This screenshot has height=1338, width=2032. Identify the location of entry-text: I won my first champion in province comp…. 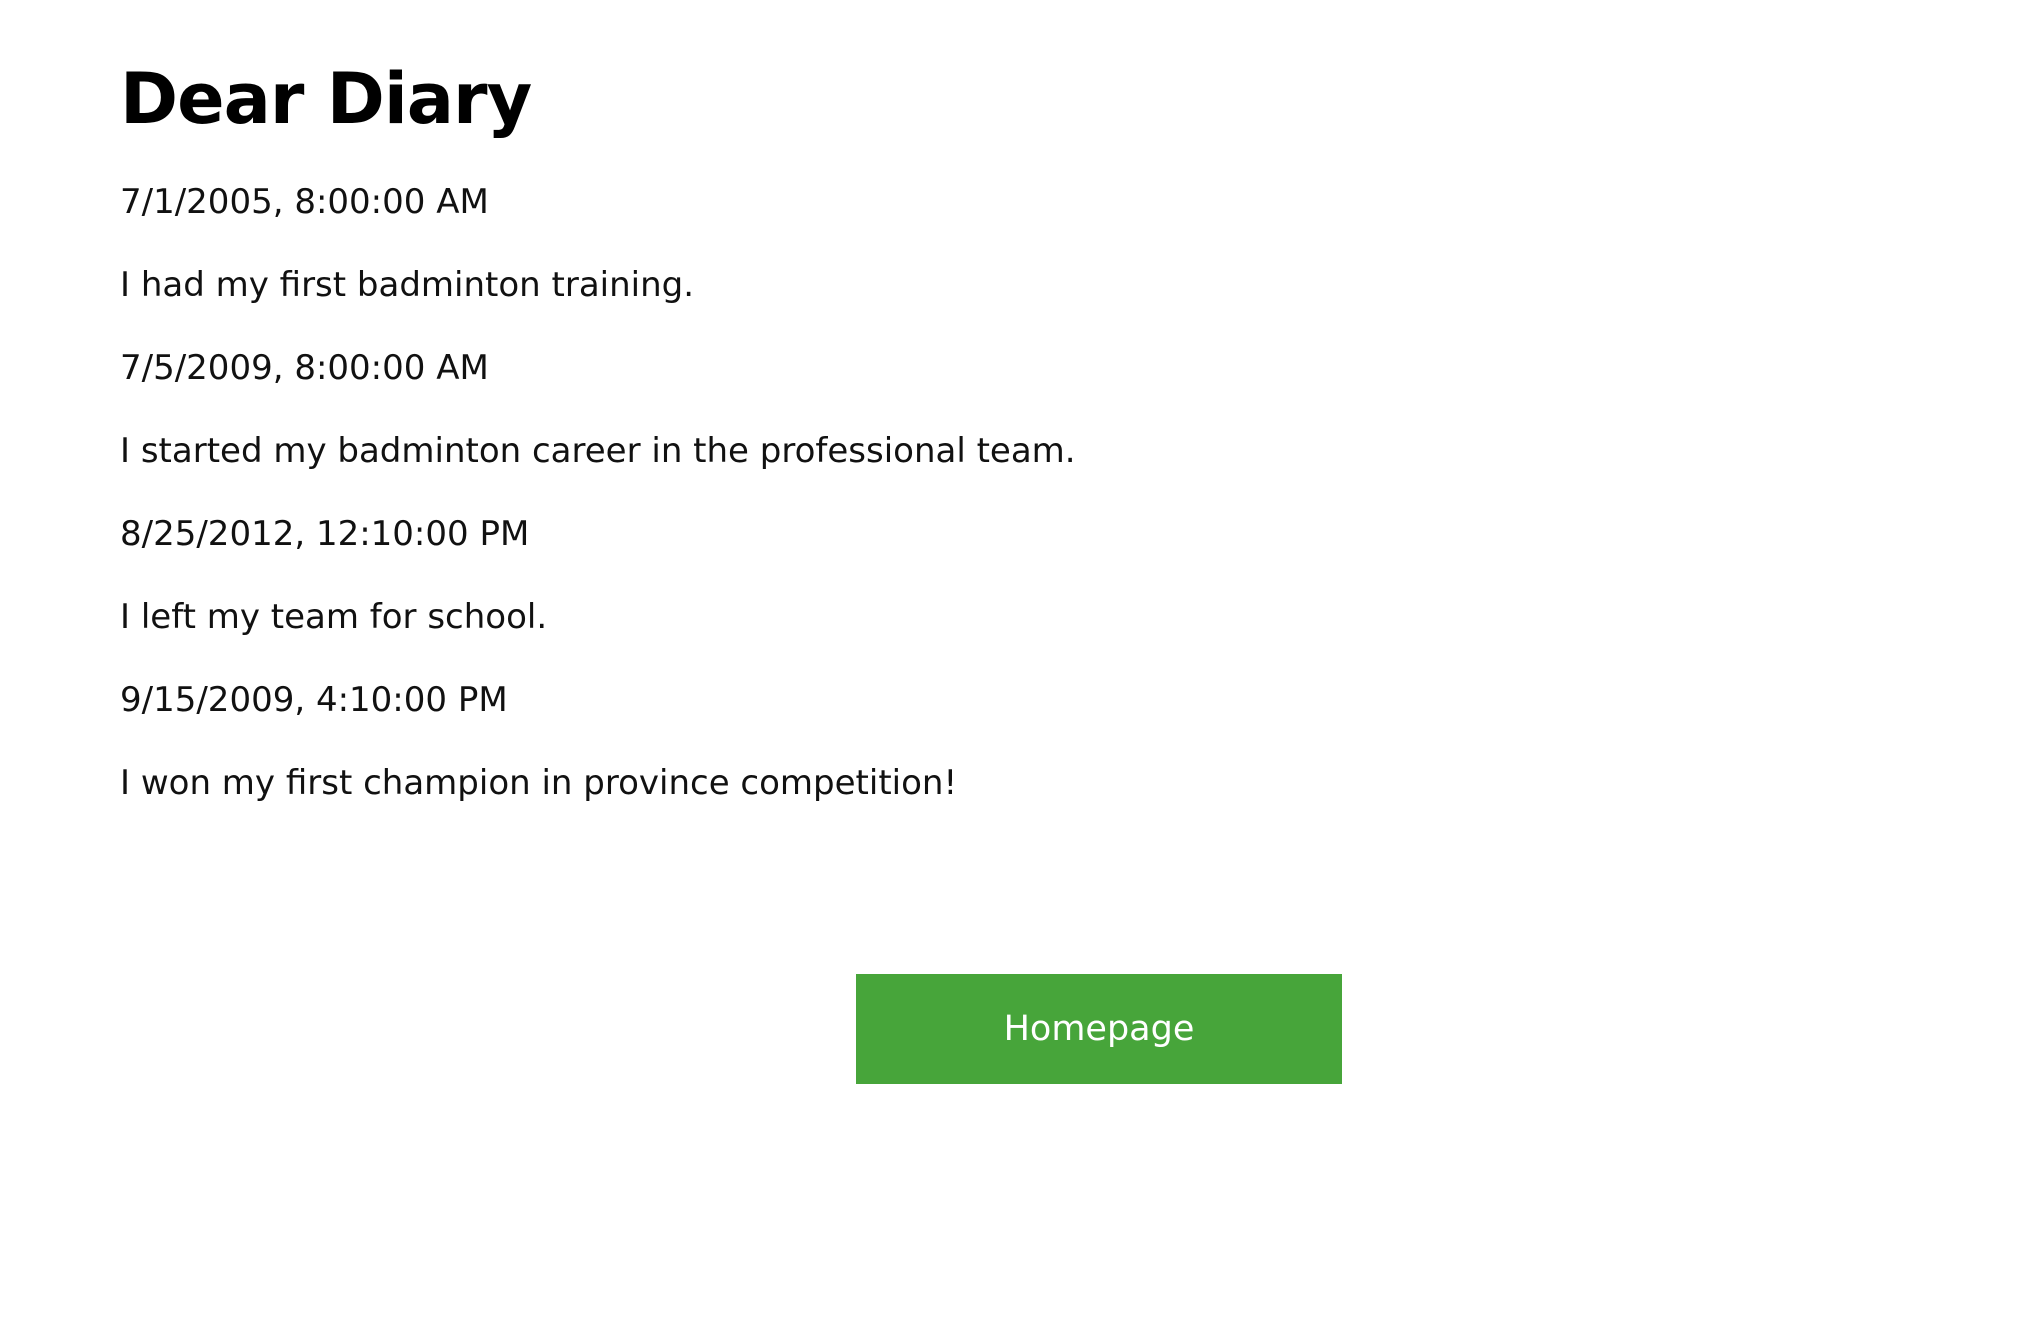
(539, 783).